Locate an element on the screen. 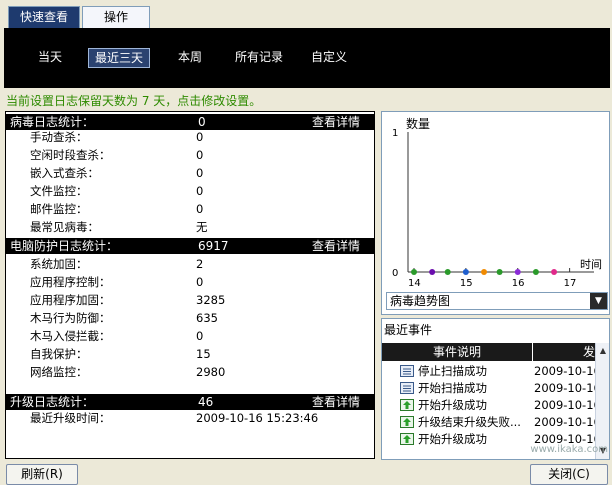  stat-row: 系统加固： 2 is located at coordinates (190, 264).